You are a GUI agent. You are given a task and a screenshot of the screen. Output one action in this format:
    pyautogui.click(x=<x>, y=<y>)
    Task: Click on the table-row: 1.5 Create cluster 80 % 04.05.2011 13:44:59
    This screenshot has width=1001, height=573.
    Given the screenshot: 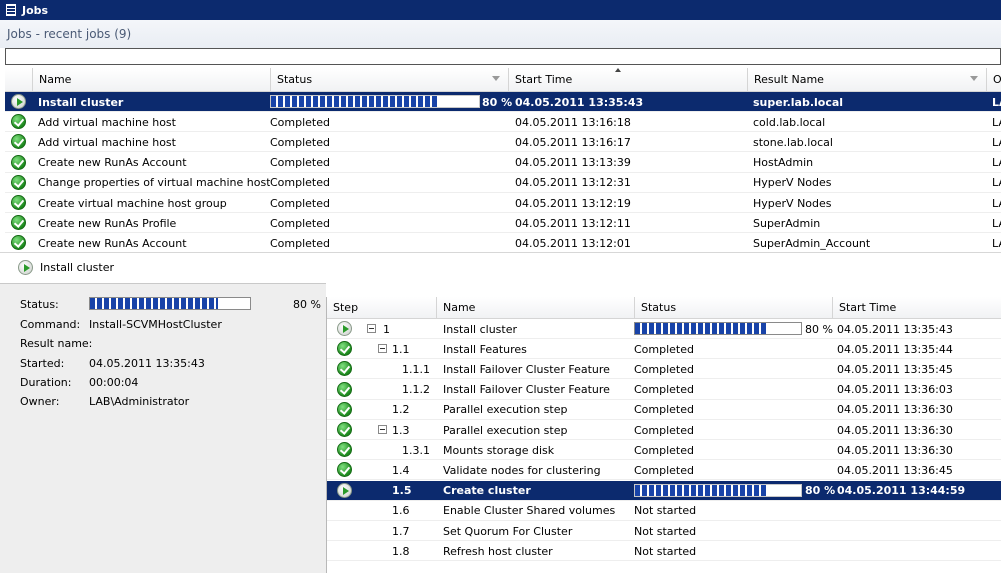 What is the action you would take?
    pyautogui.click(x=664, y=490)
    